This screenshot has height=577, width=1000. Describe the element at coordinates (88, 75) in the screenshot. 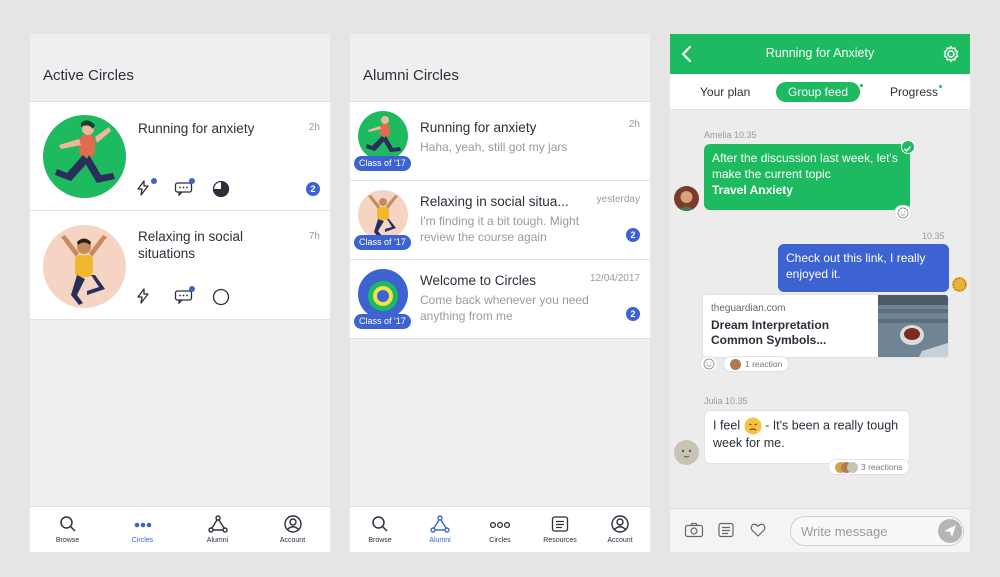

I see `page-title: Active Circles` at that location.